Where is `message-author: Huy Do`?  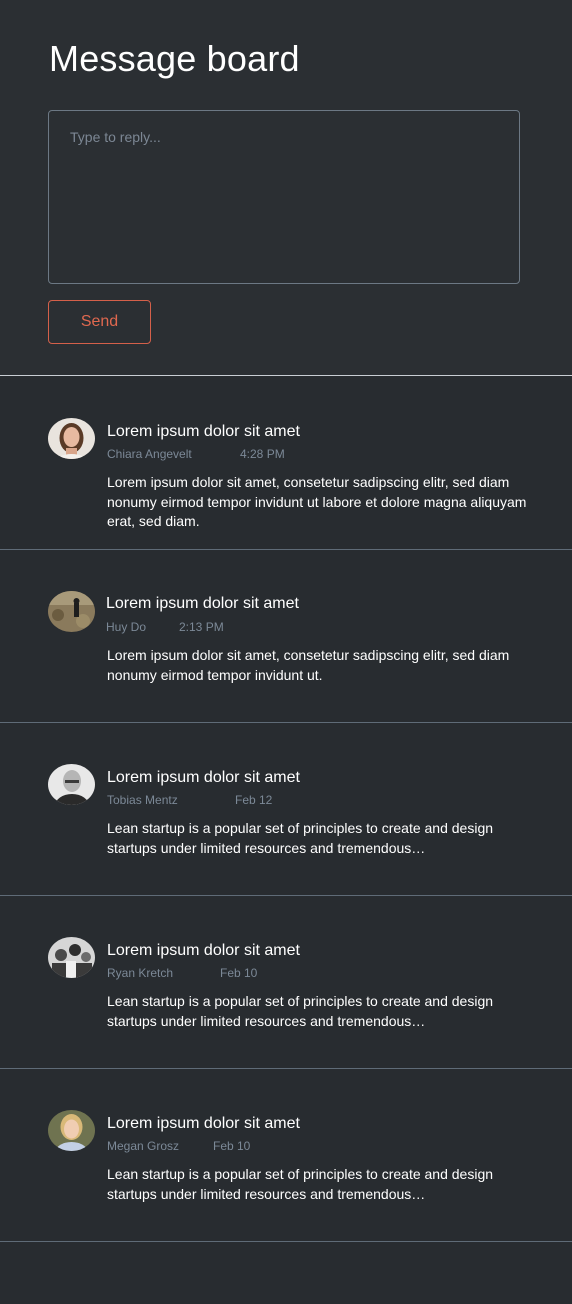
message-author: Huy Do is located at coordinates (126, 627).